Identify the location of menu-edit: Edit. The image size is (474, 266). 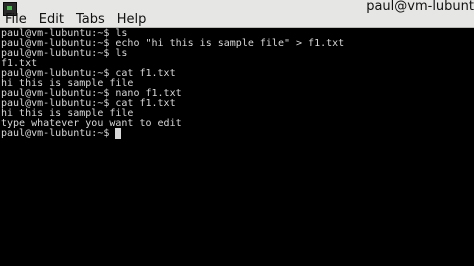
(49, 19).